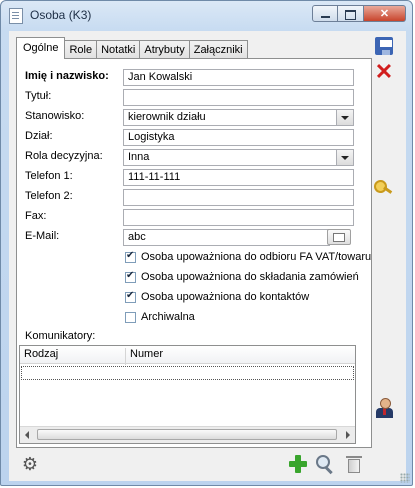 The height and width of the screenshot is (488, 415). Describe the element at coordinates (168, 317) in the screenshot. I see `checkbox-label: Archiwalna` at that location.